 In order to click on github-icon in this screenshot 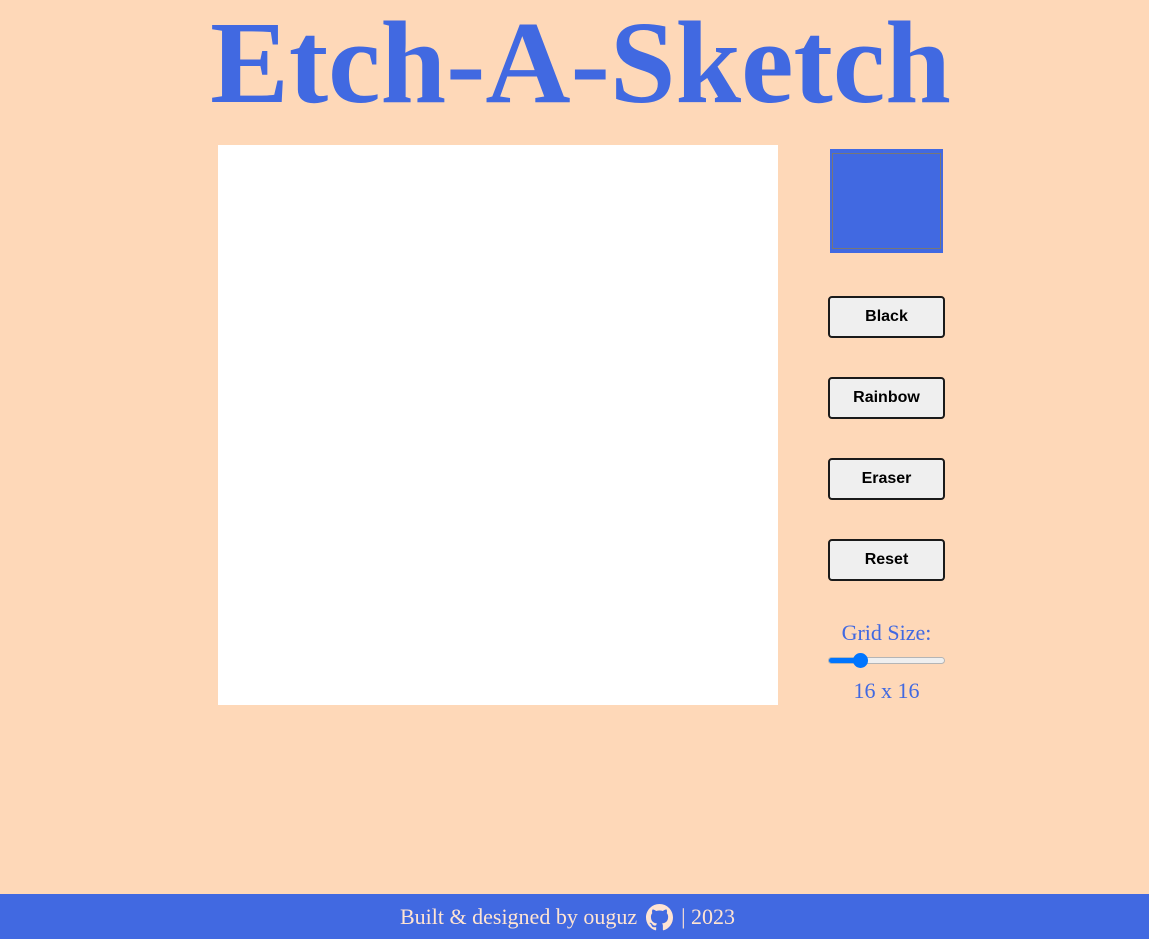, I will do `click(660, 917)`.